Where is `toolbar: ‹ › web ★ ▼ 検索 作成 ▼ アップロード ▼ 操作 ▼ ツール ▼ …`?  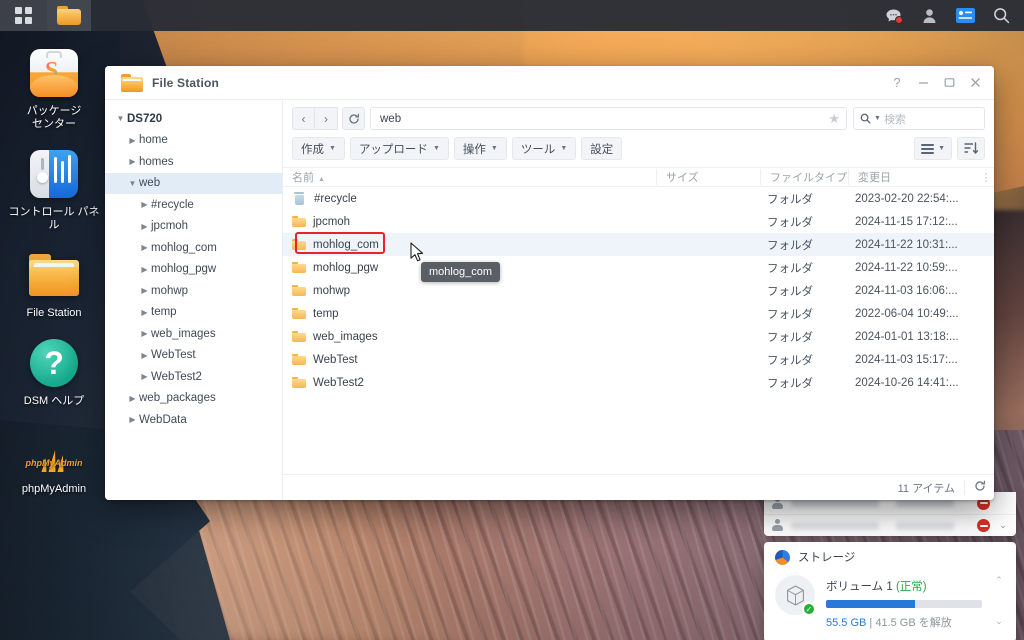
toolbar: ‹ › web ★ ▼ 検索 作成 ▼ アップロード ▼ 操作 ▼ ツール ▼ … is located at coordinates (638, 133).